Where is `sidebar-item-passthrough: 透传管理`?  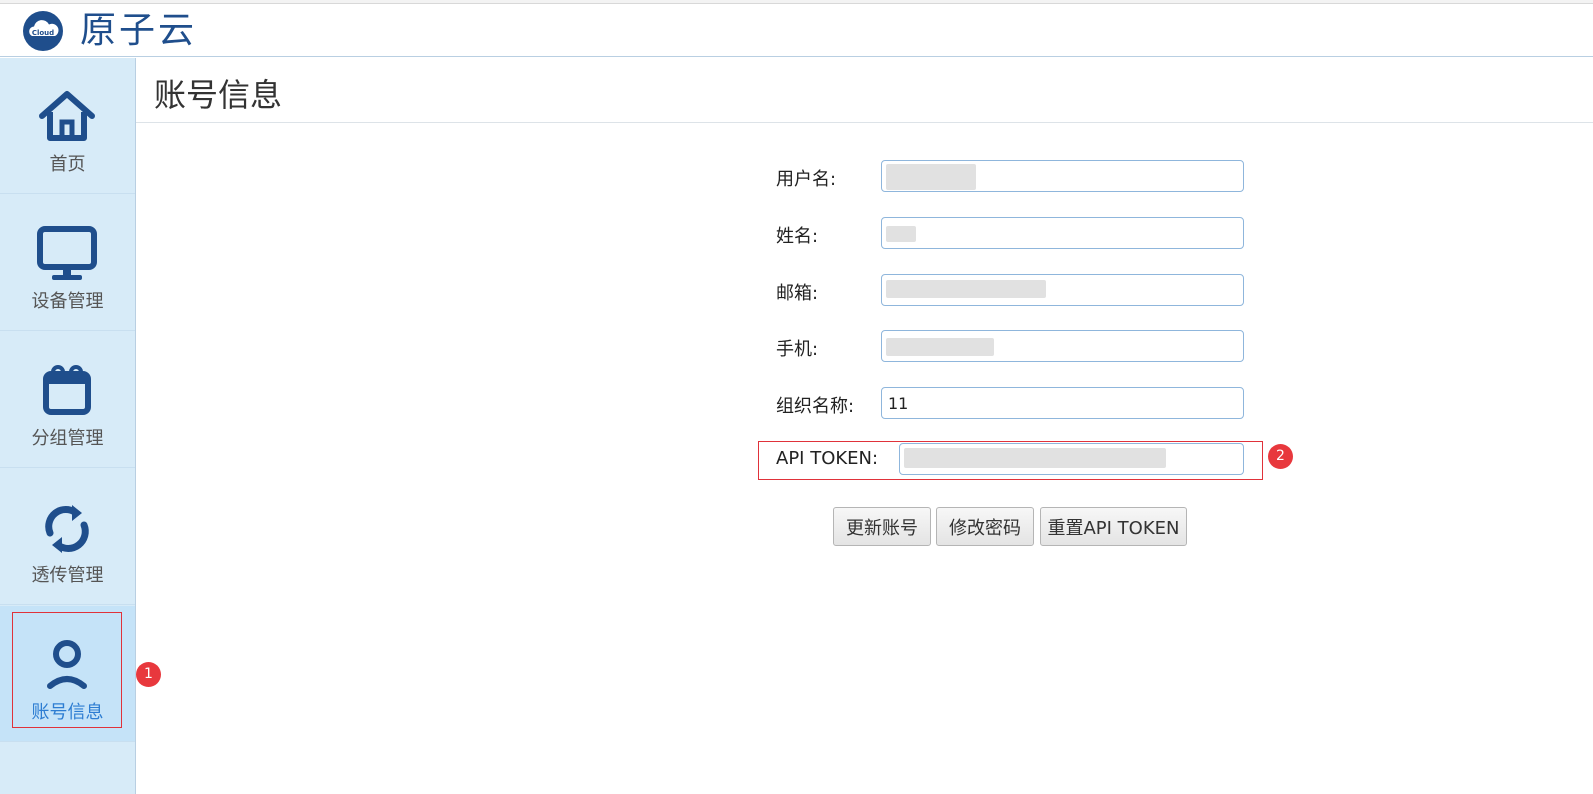 sidebar-item-passthrough: 透传管理 is located at coordinates (67, 537).